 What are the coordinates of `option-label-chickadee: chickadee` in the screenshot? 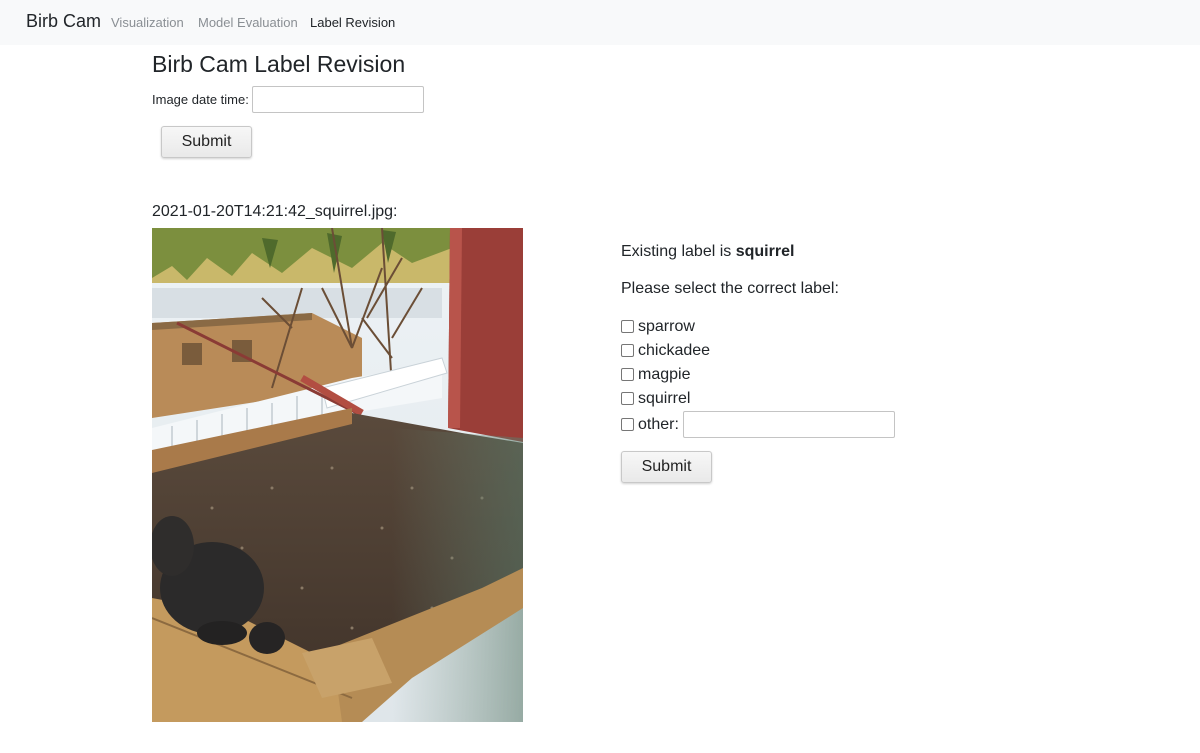 It's located at (674, 350).